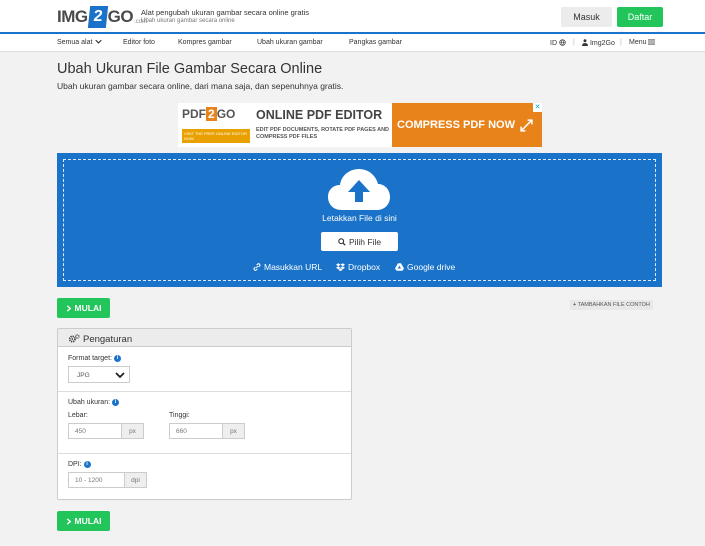  I want to click on choose-file-button: Pilih File, so click(359, 241).